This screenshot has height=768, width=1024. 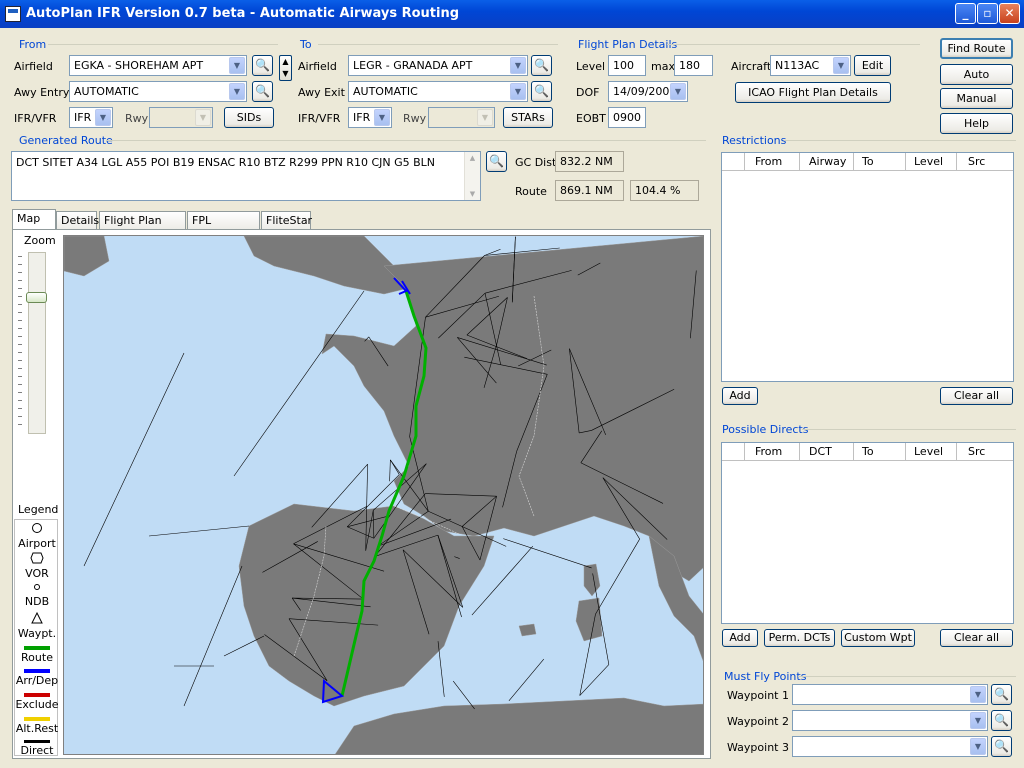 What do you see at coordinates (33, 66) in the screenshot?
I see `from-airfield-label: Airfield` at bounding box center [33, 66].